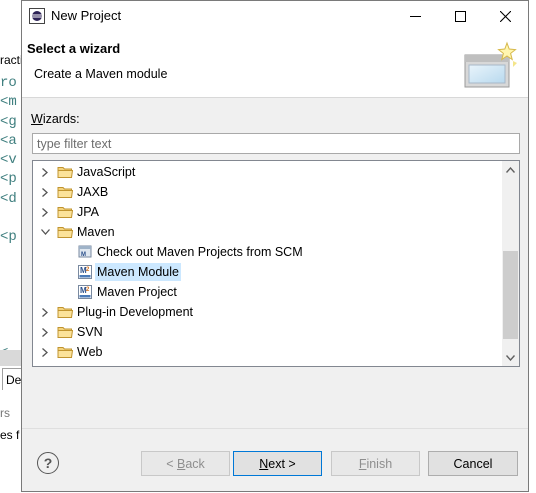 This screenshot has height=493, width=536. I want to click on wizards-label: Wizards:, so click(55, 119).